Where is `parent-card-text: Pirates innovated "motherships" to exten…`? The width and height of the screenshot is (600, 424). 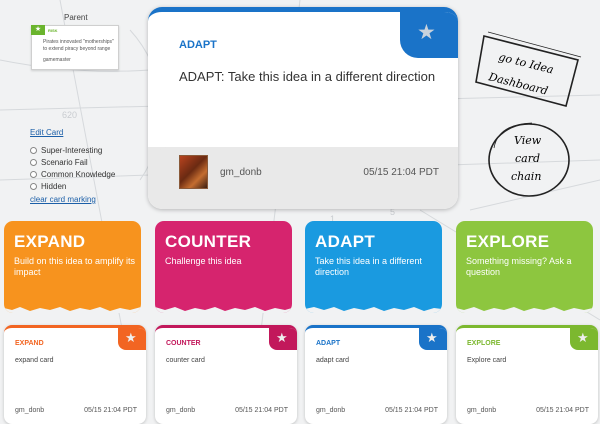
parent-card-text: Pirates innovated "motherships" to exten… is located at coordinates (78, 45).